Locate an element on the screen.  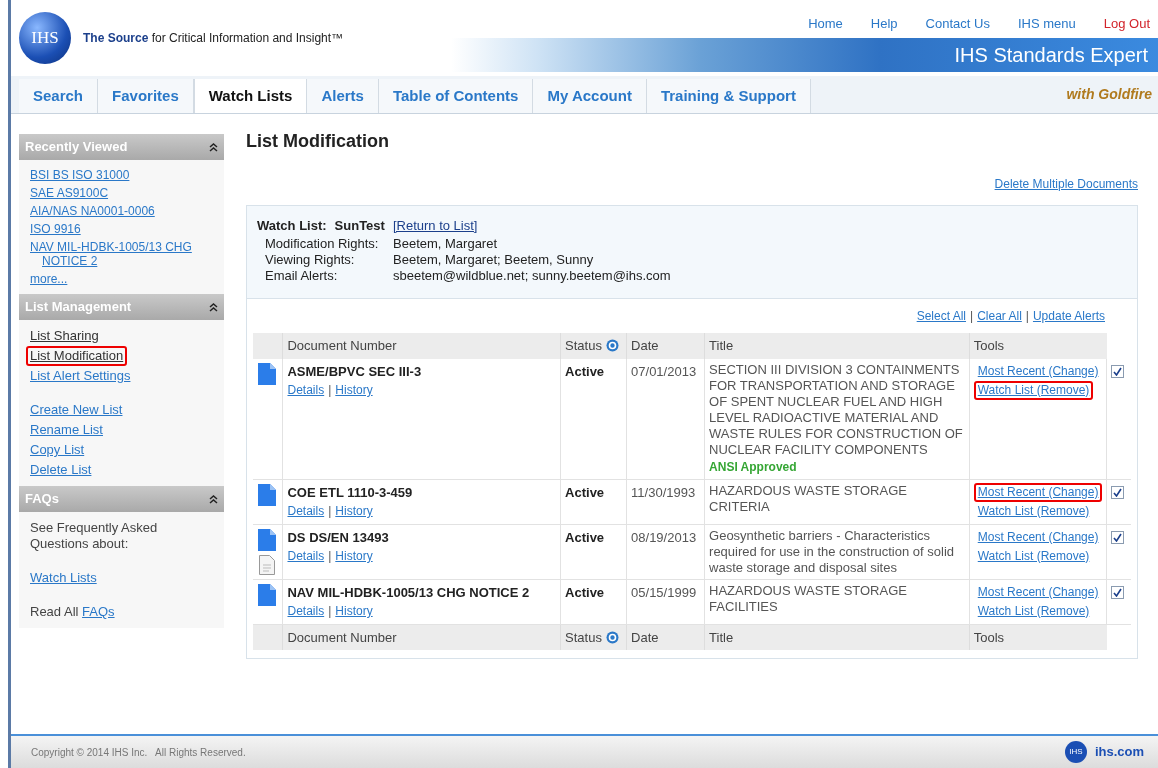
table-cell: 11/30/1993 is located at coordinates (665, 501).